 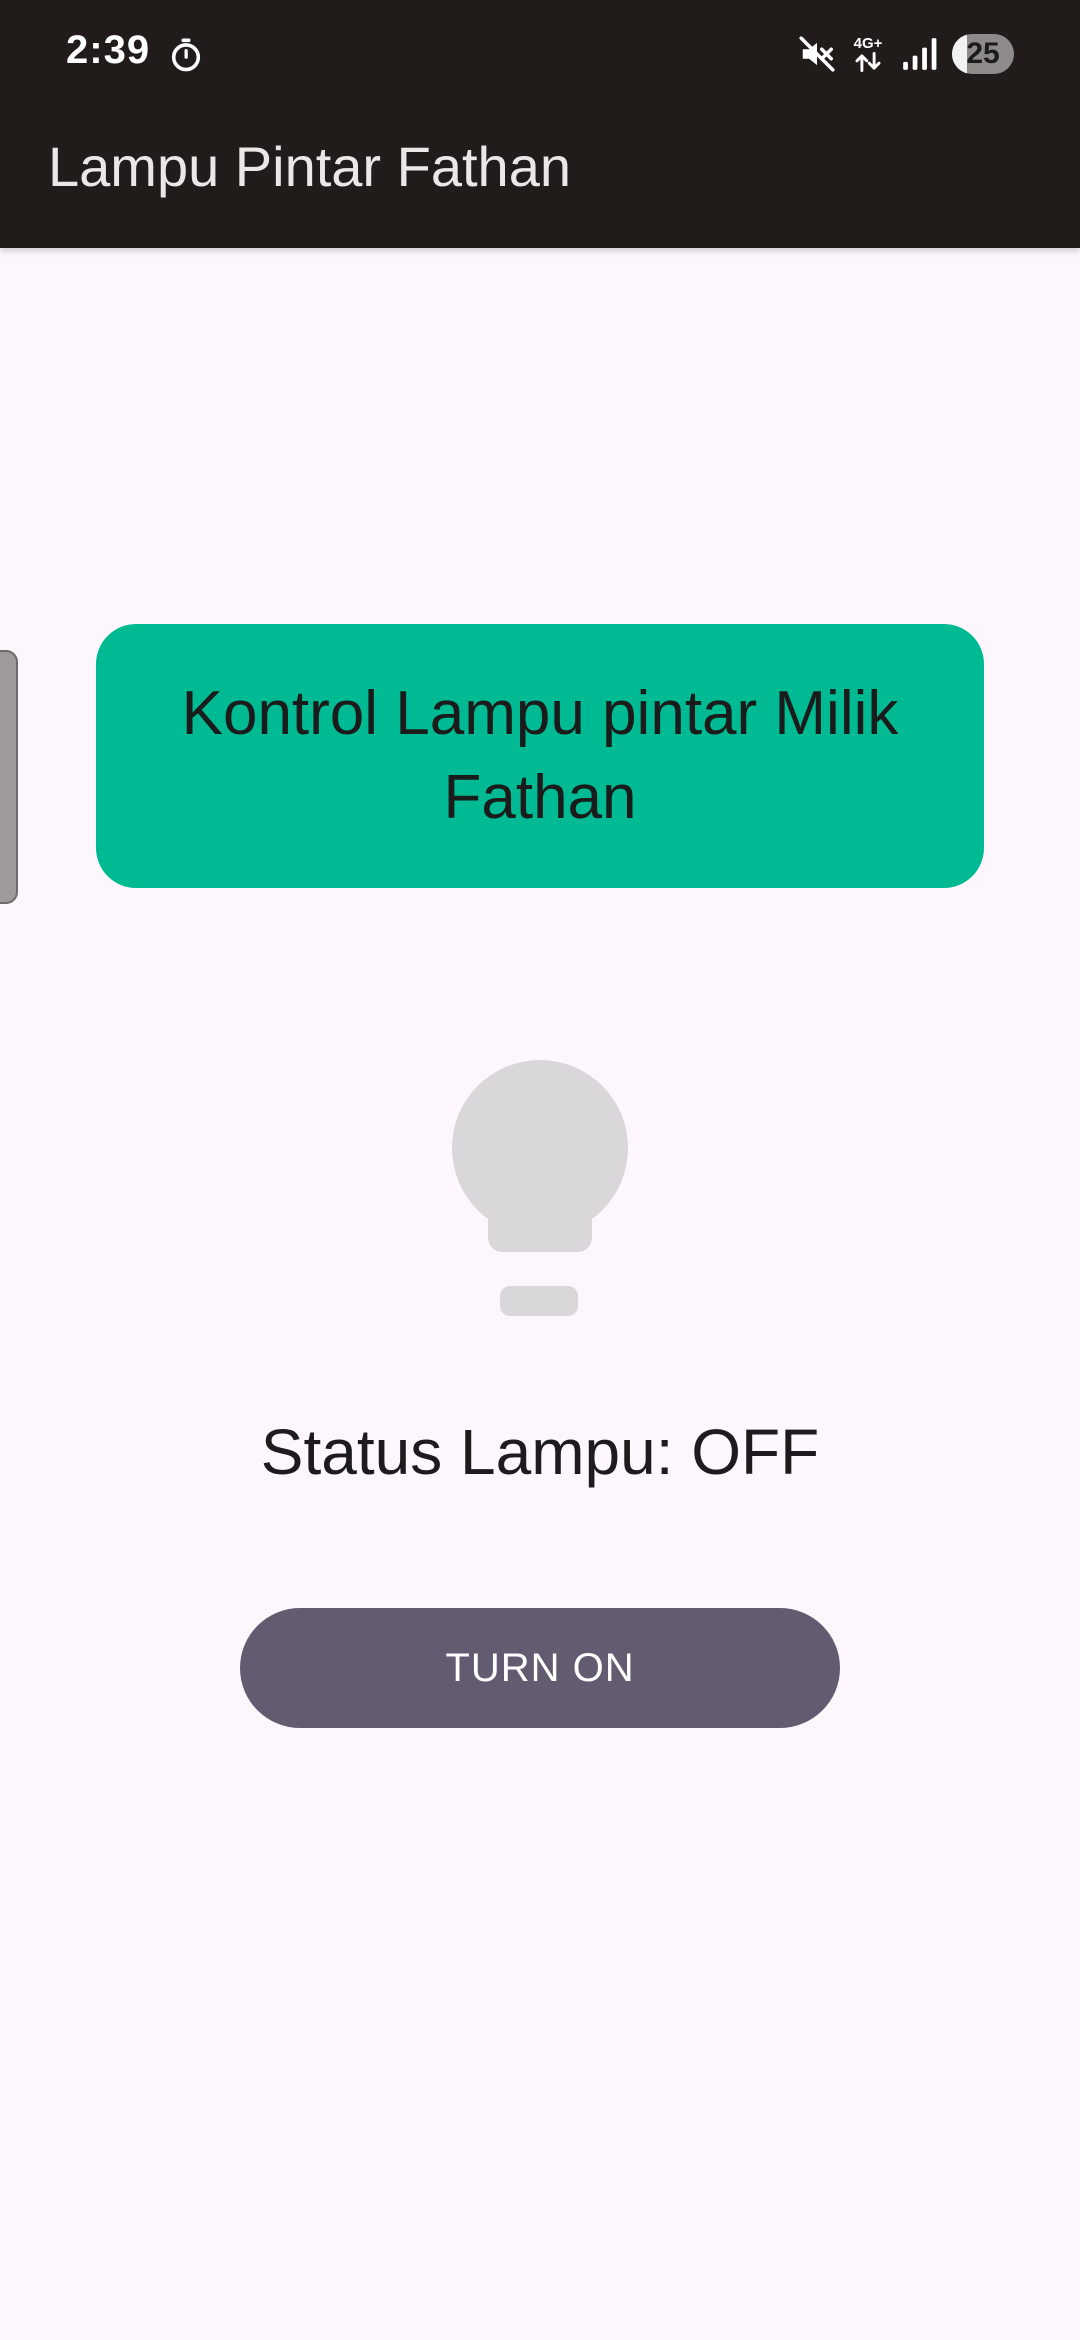 What do you see at coordinates (959, 54) in the screenshot?
I see `battery-fill` at bounding box center [959, 54].